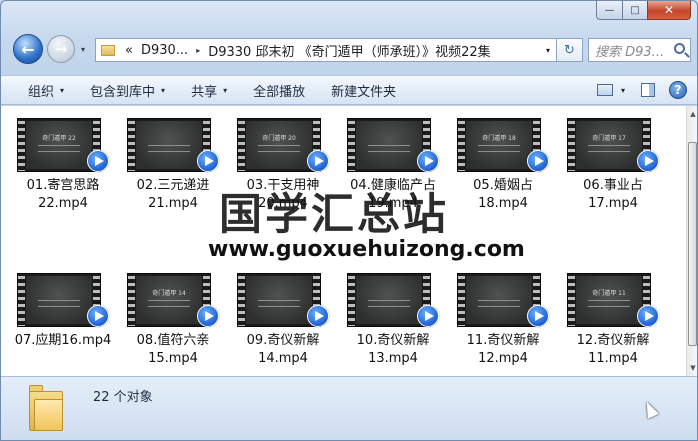 Image resolution: width=698 pixels, height=441 pixels. I want to click on file-item: 奇门遁甲 11 12.奇仪新解 11.mp4, so click(613, 318).